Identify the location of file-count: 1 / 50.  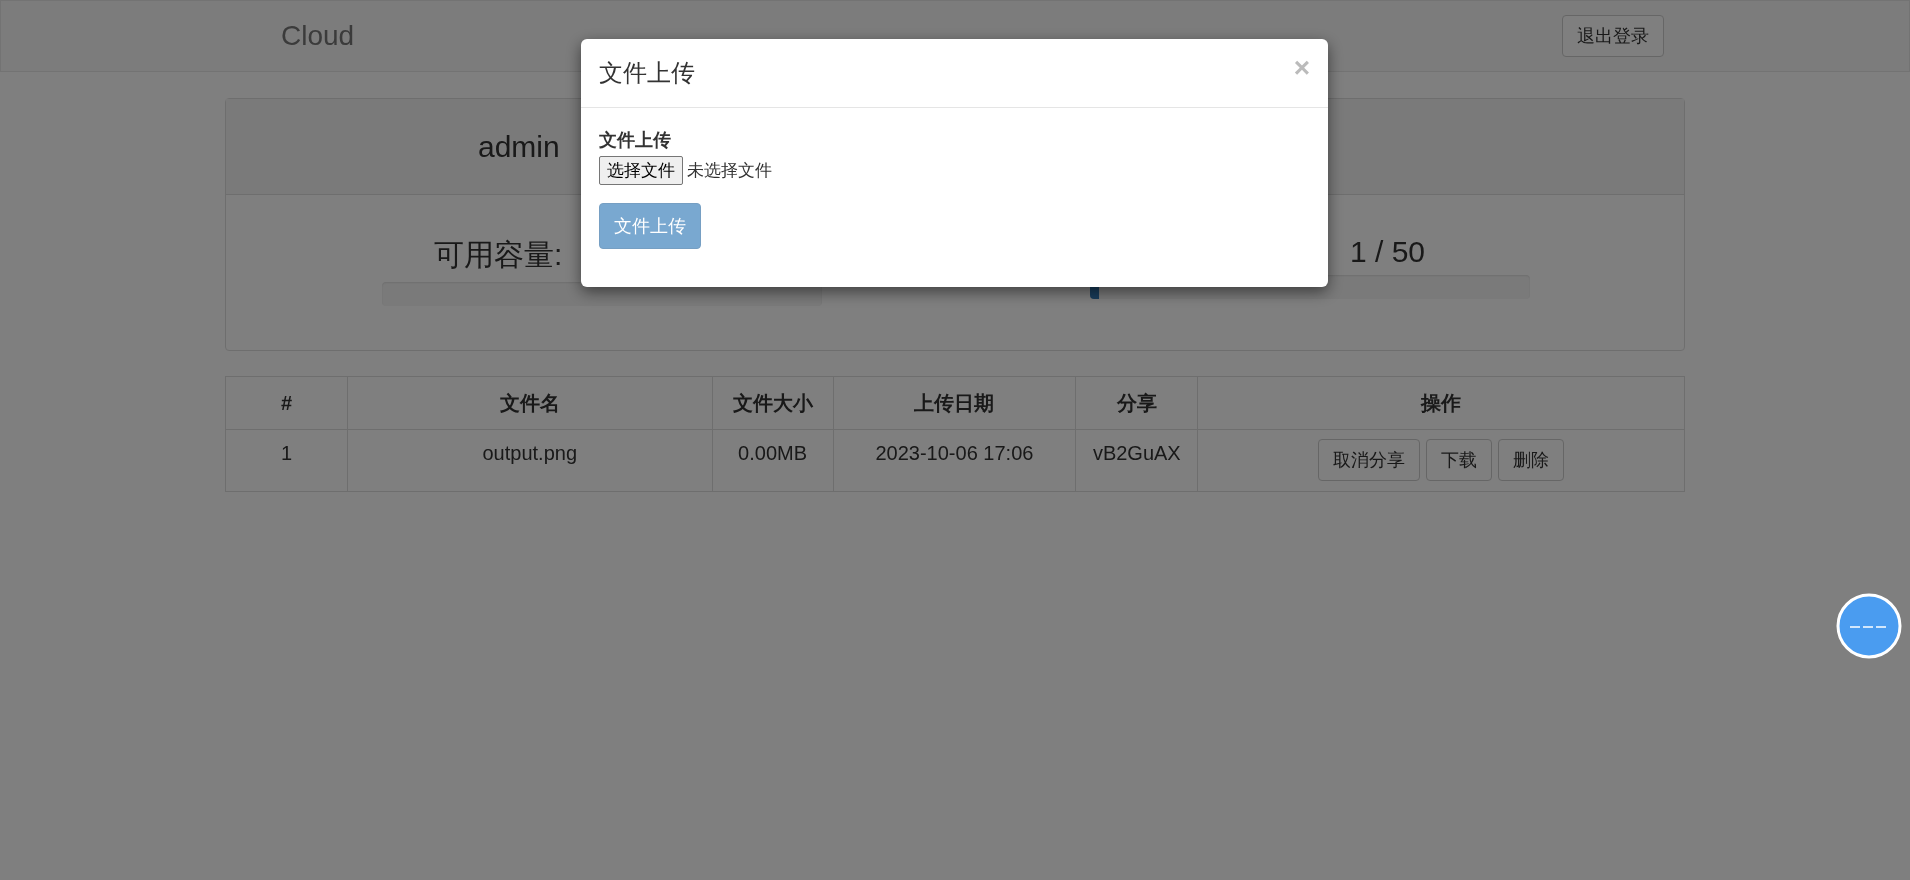
(1388, 252).